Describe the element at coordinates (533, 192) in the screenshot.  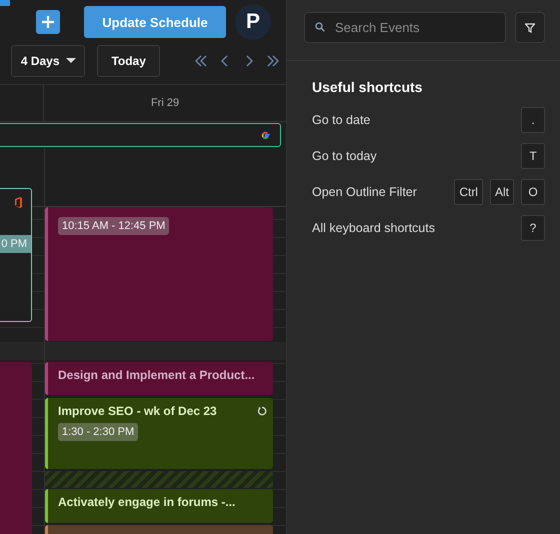
I see `key-cap: O` at that location.